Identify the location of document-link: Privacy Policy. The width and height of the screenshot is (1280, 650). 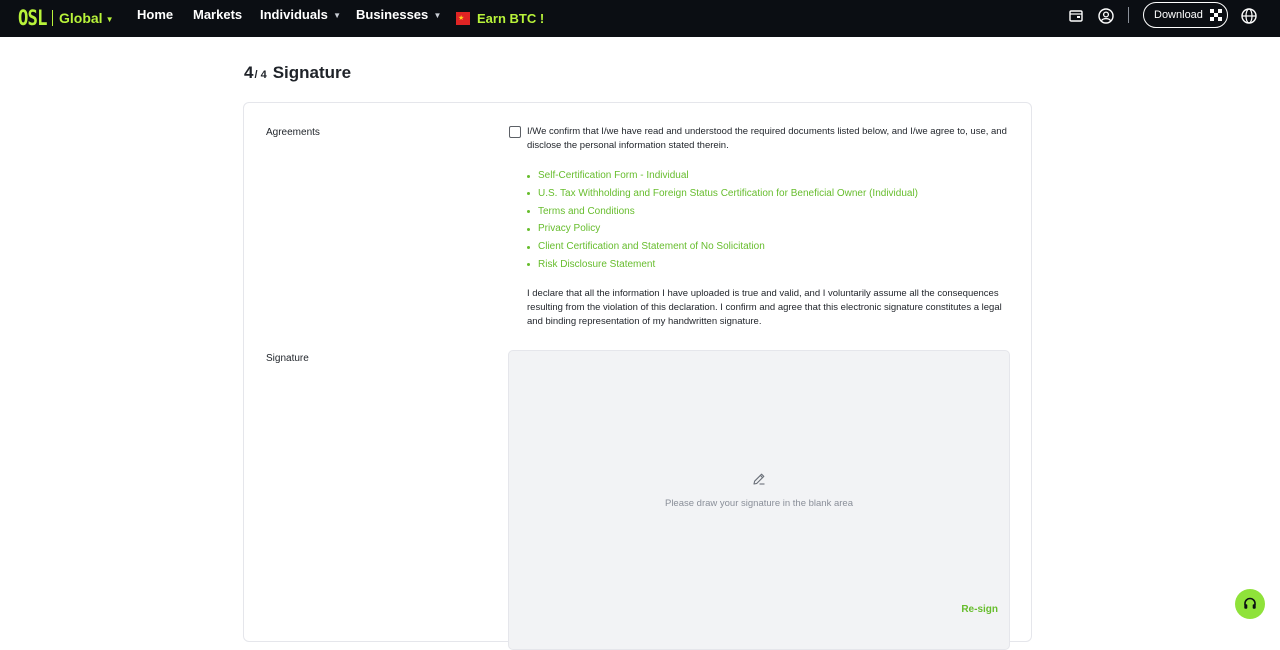
(722, 229).